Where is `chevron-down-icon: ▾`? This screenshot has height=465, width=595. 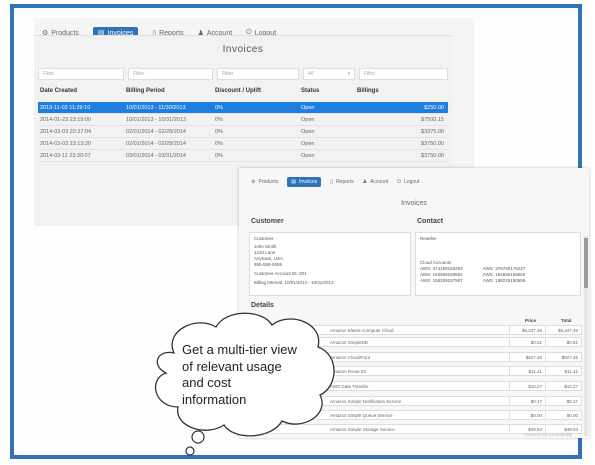 chevron-down-icon: ▾ is located at coordinates (348, 74).